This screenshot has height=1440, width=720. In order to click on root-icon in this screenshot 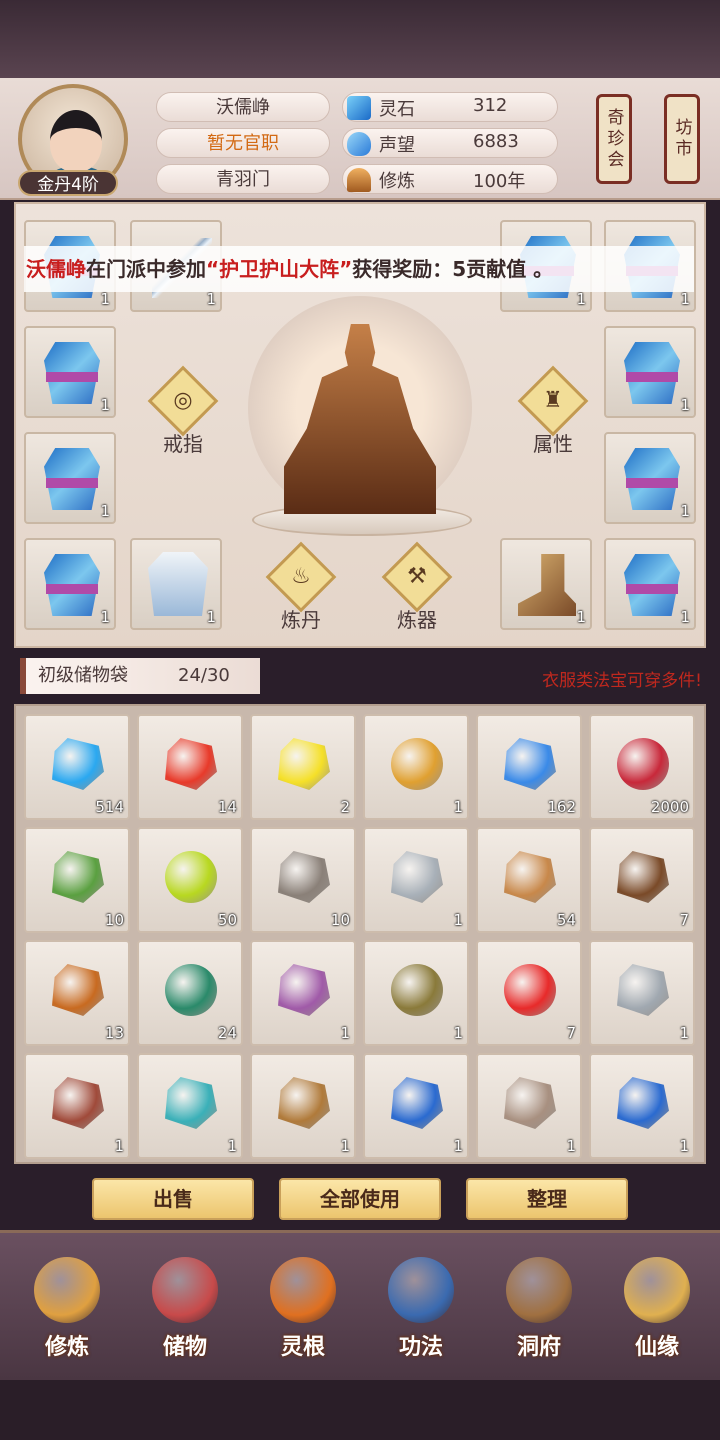, I will do `click(643, 877)`.